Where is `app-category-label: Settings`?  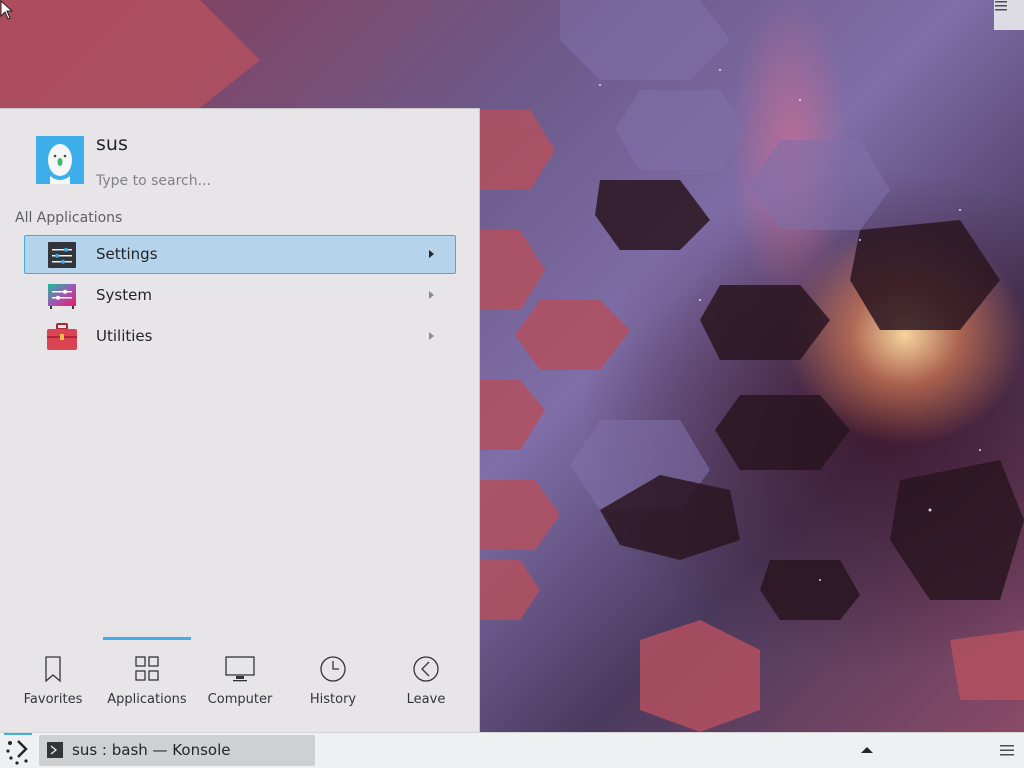 app-category-label: Settings is located at coordinates (127, 254).